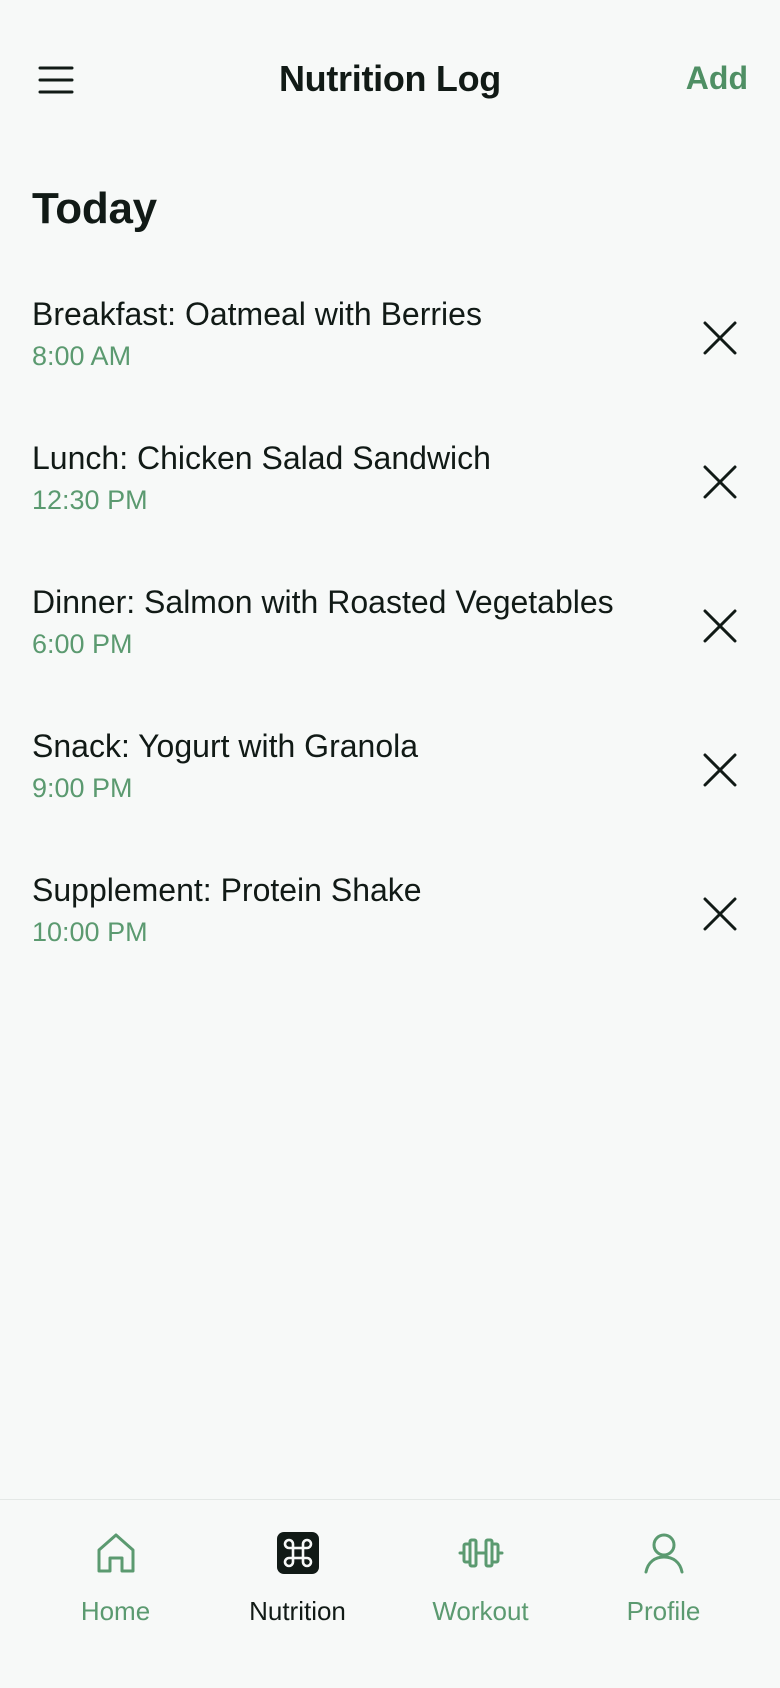  What do you see at coordinates (82, 788) in the screenshot?
I see `entry-time: 9:00 PM` at bounding box center [82, 788].